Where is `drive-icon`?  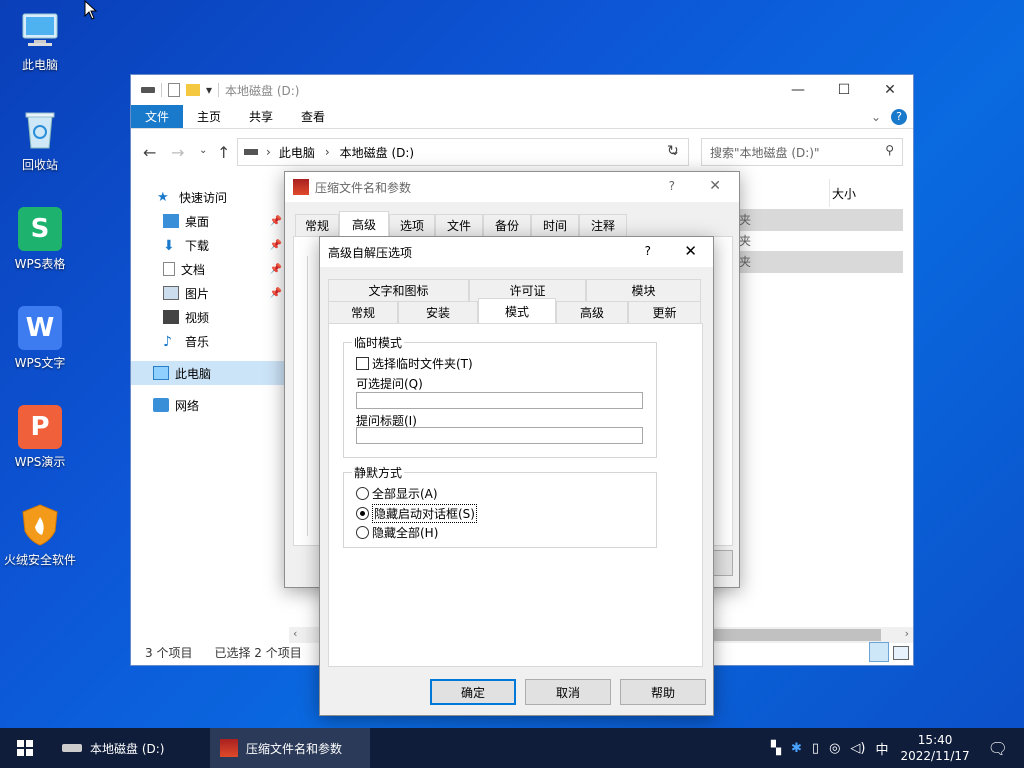
drive-icon is located at coordinates (72, 748).